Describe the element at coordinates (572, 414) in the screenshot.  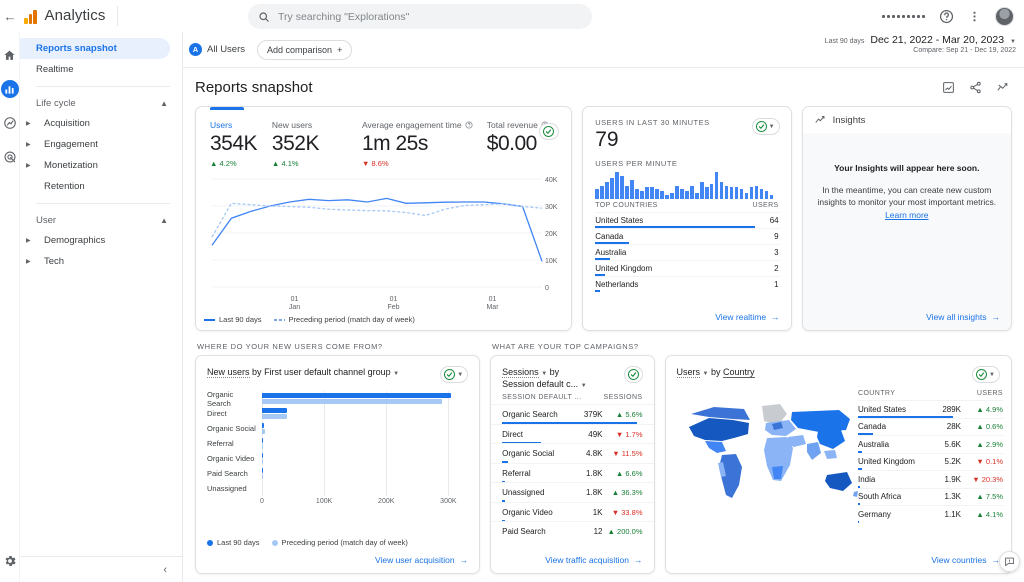
I see `table-row: Organic Search 379K ▲ 5.6%` at that location.